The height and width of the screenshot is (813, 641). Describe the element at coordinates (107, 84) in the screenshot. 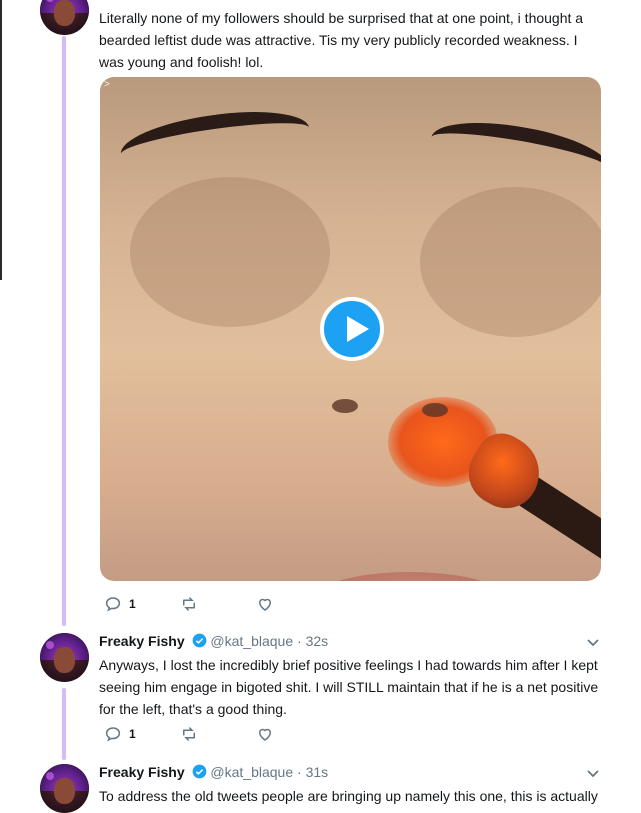

I see `gif-label: >` at that location.